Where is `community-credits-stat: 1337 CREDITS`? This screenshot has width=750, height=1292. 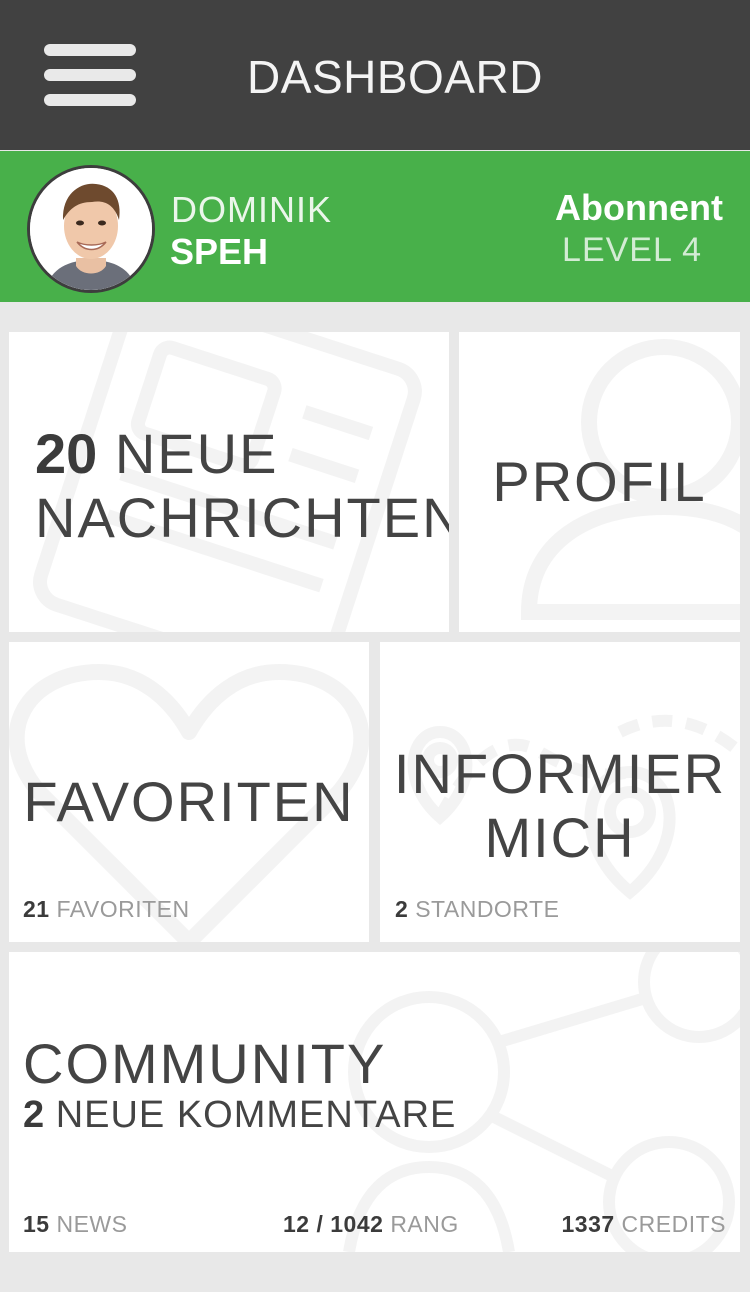
community-credits-stat: 1337 CREDITS is located at coordinates (643, 1224).